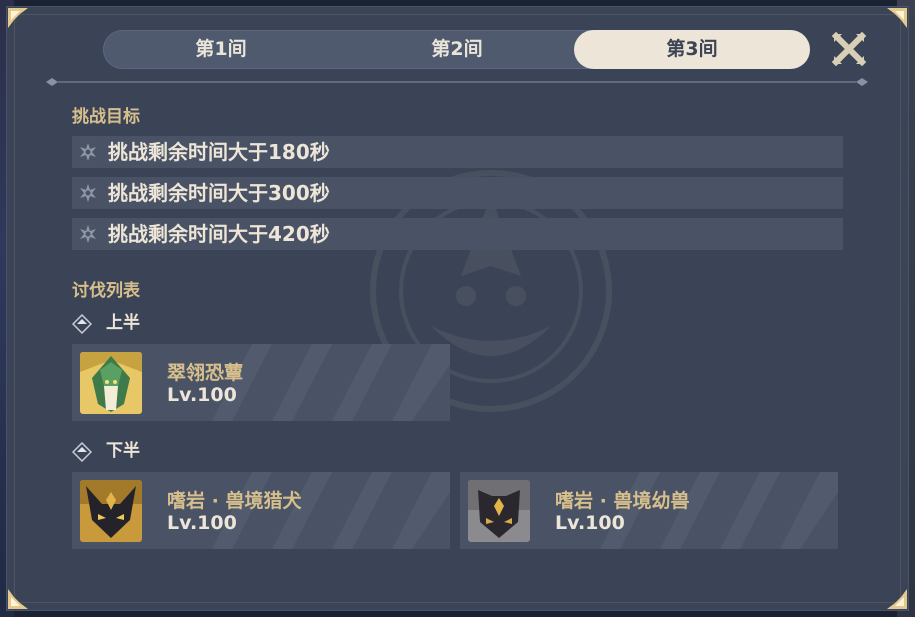 Image resolution: width=915 pixels, height=617 pixels. What do you see at coordinates (123, 323) in the screenshot?
I see `first-half-text: 上半` at bounding box center [123, 323].